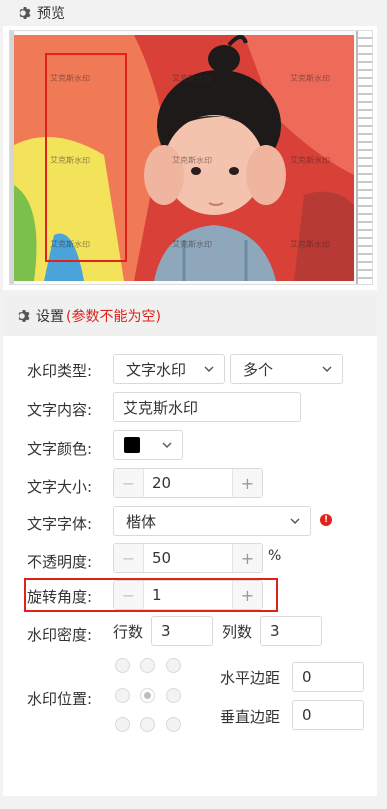 Image resolution: width=387 pixels, height=809 pixels. Describe the element at coordinates (60, 562) in the screenshot. I see `opacity-label: 不透明度:` at that location.